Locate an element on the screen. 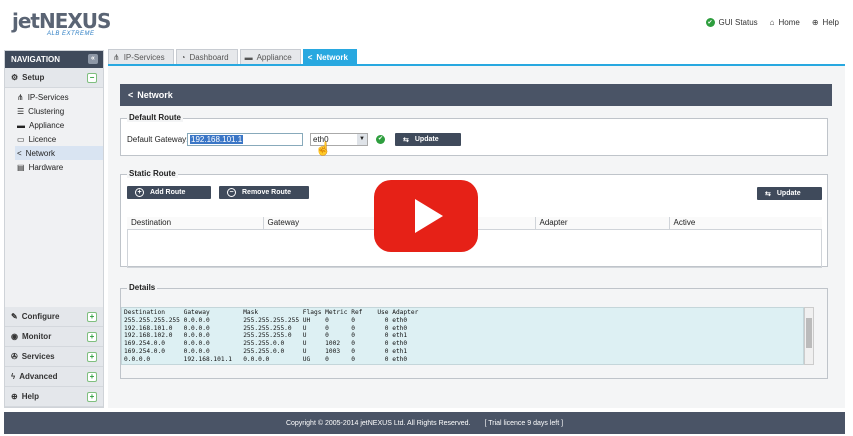  default-route-legend: Default Route is located at coordinates (155, 117).